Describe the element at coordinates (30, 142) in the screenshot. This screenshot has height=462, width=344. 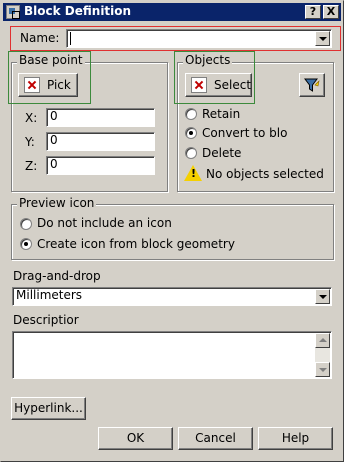
I see `y-label: Y:` at that location.